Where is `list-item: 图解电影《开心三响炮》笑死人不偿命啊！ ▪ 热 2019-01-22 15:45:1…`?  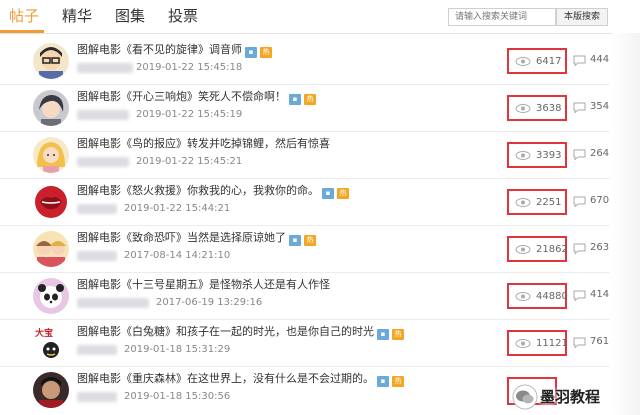
list-item: 图解电影《开心三响炮》笑死人不偿命啊！ ▪ 热 2019-01-22 15:45:1… is located at coordinates (305, 108).